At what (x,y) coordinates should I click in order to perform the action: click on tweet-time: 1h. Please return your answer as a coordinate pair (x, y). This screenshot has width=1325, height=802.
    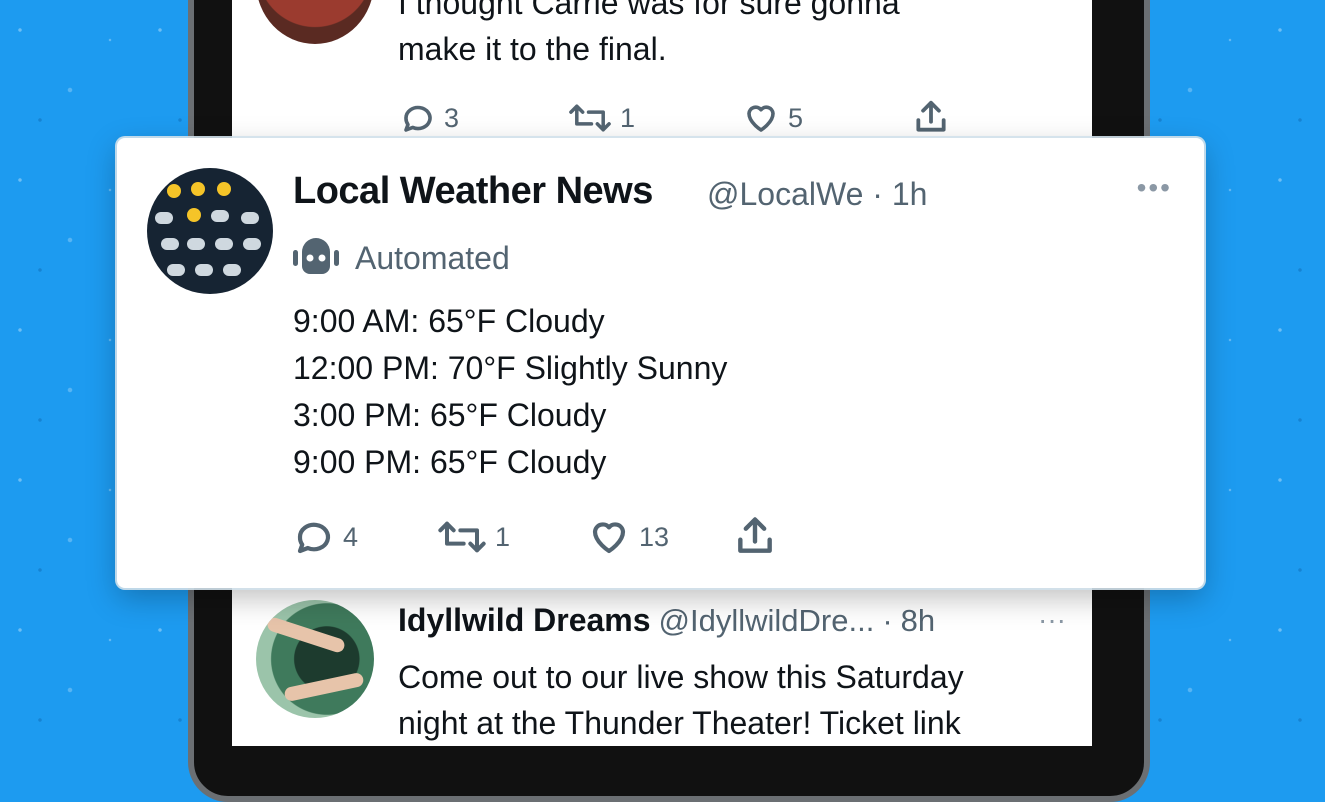
    Looking at the image, I should click on (910, 194).